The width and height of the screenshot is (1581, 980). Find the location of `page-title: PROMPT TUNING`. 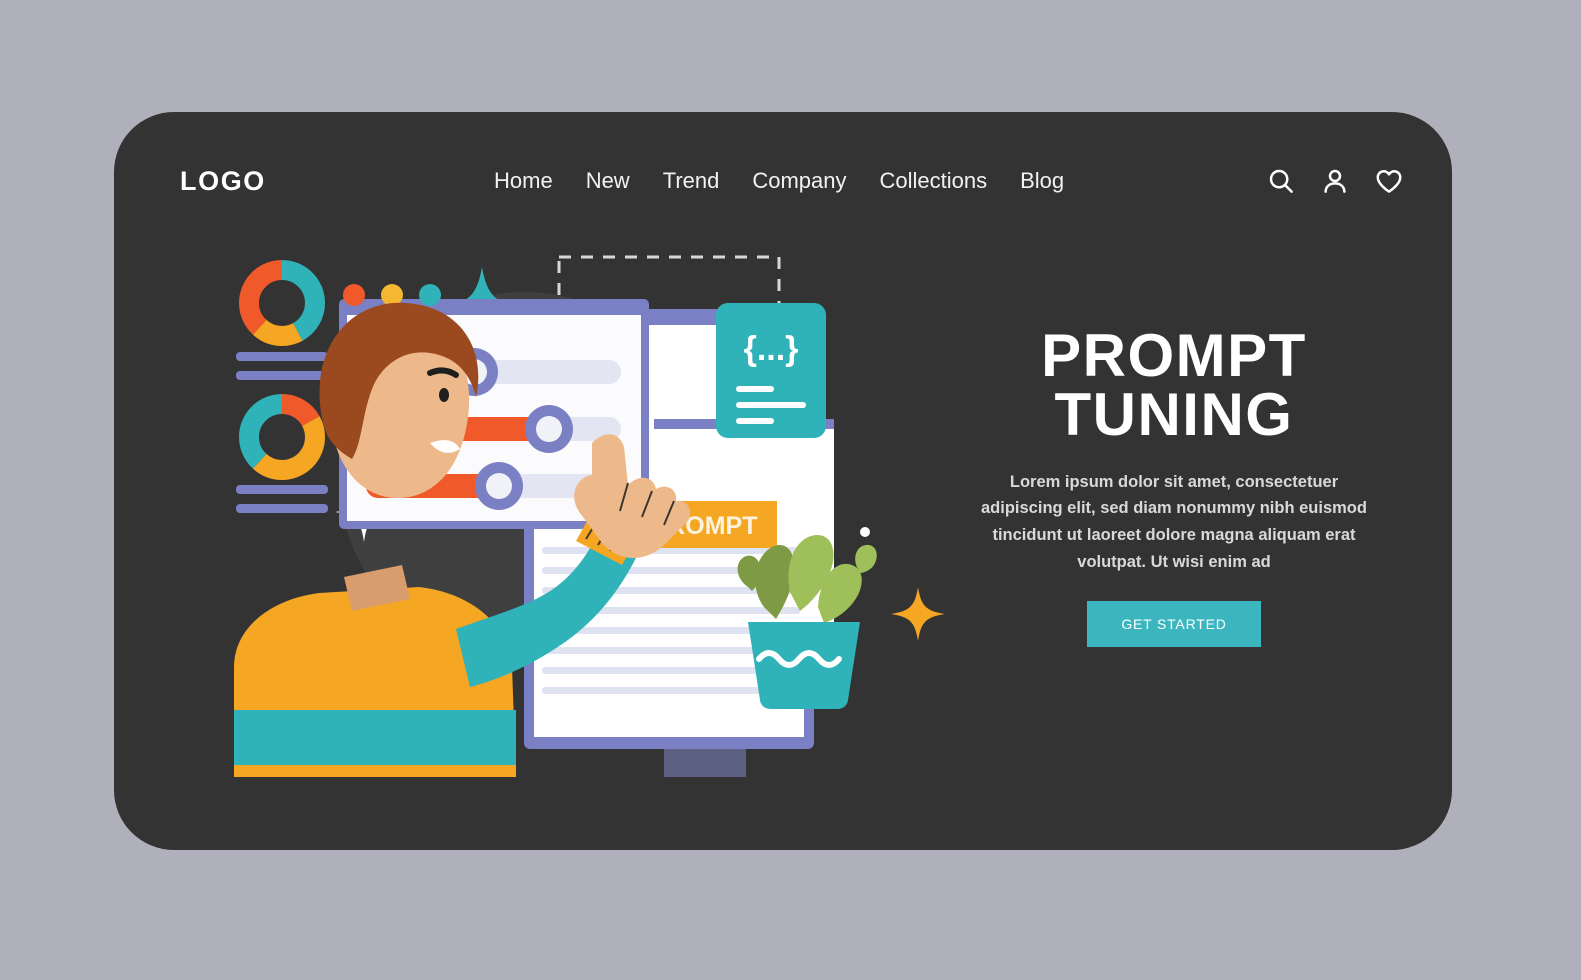

page-title: PROMPT TUNING is located at coordinates (1174, 387).